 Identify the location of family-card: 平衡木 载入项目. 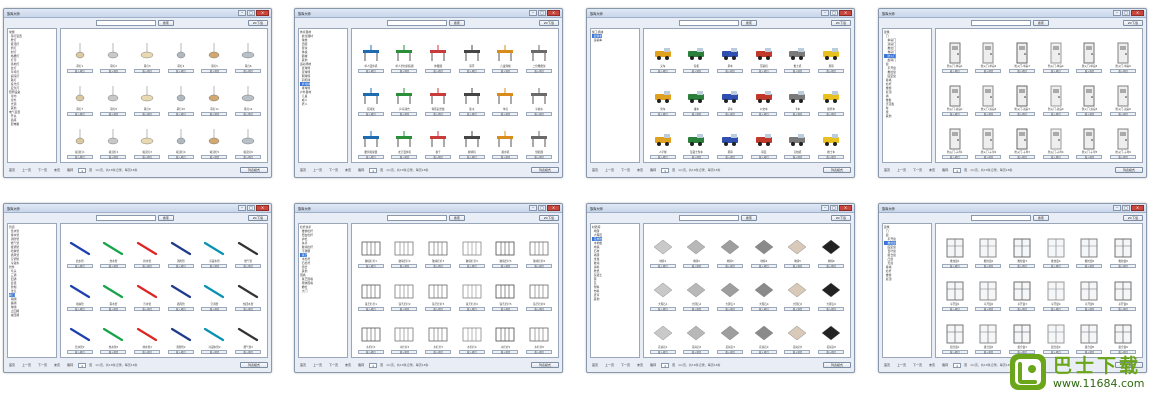
(539, 95).